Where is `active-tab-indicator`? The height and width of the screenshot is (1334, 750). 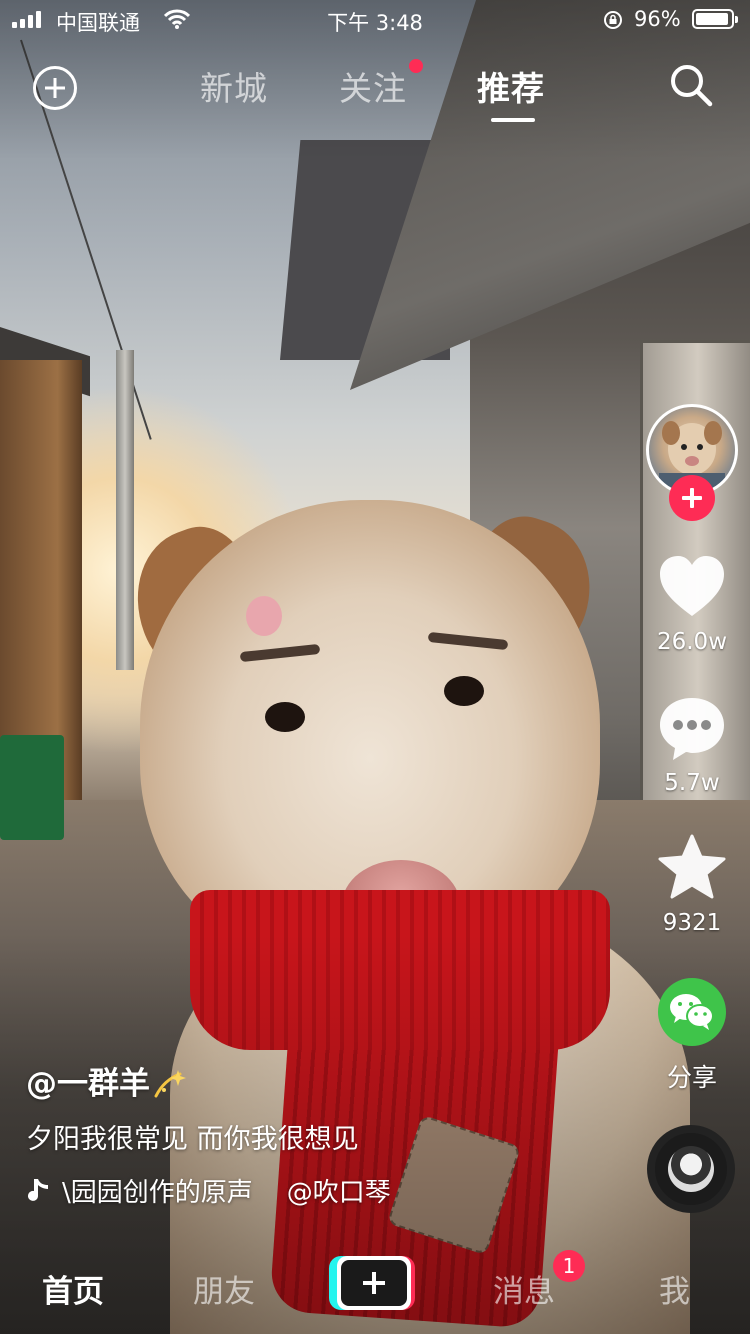
active-tab-indicator is located at coordinates (513, 120).